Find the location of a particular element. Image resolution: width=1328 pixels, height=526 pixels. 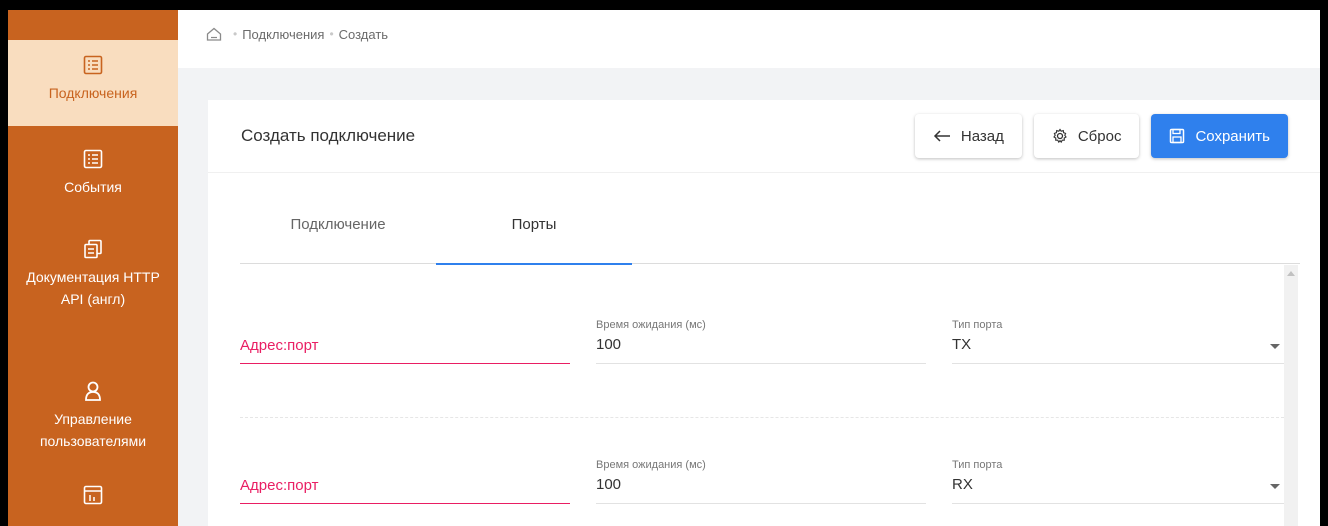

tab-ports: Порты is located at coordinates (534, 233).